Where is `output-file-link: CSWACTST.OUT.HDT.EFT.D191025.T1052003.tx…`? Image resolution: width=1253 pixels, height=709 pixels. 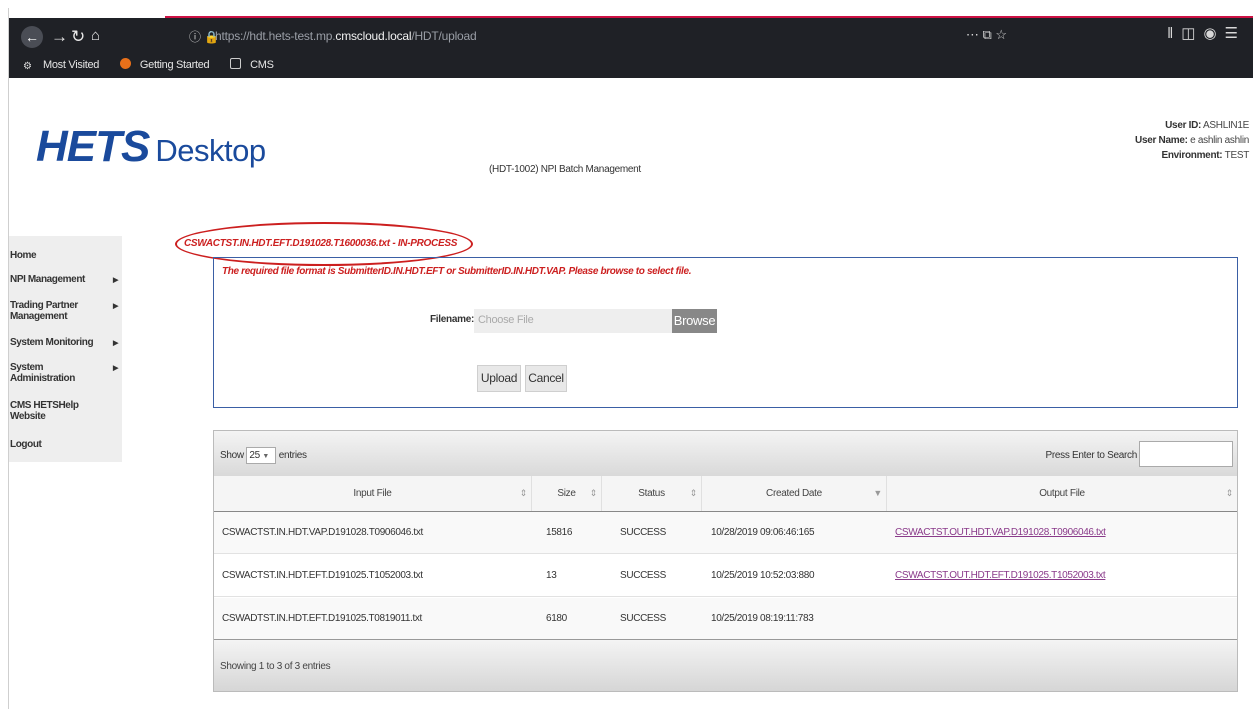
output-file-link: CSWACTST.OUT.HDT.EFT.D191025.T1052003.tx… is located at coordinates (1000, 575).